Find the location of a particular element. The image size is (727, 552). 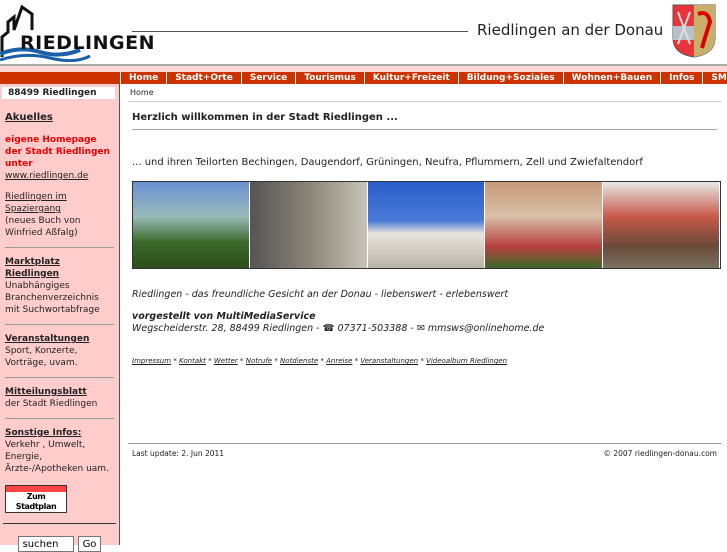

header: RIEDLINGEN Riedlingen an der Donau is located at coordinates (363, 32).